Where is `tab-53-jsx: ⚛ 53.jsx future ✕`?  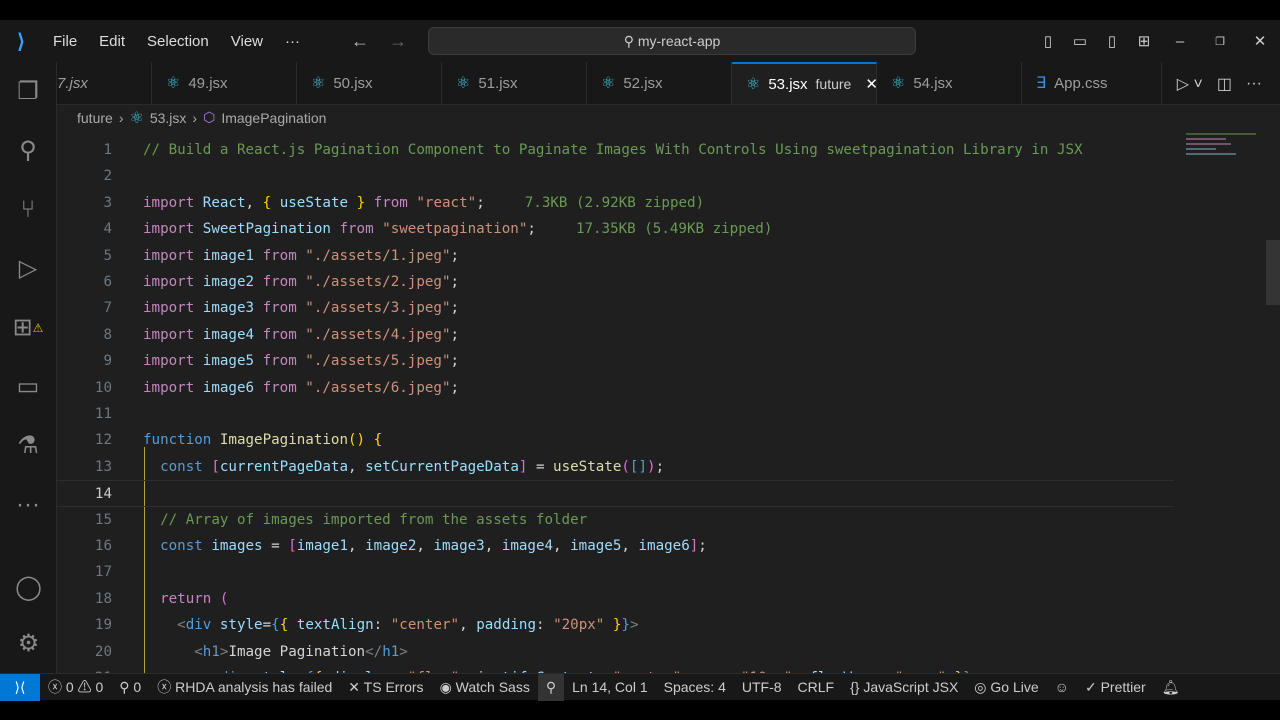
tab-53-jsx: ⚛ 53.jsx future ✕ is located at coordinates (805, 83).